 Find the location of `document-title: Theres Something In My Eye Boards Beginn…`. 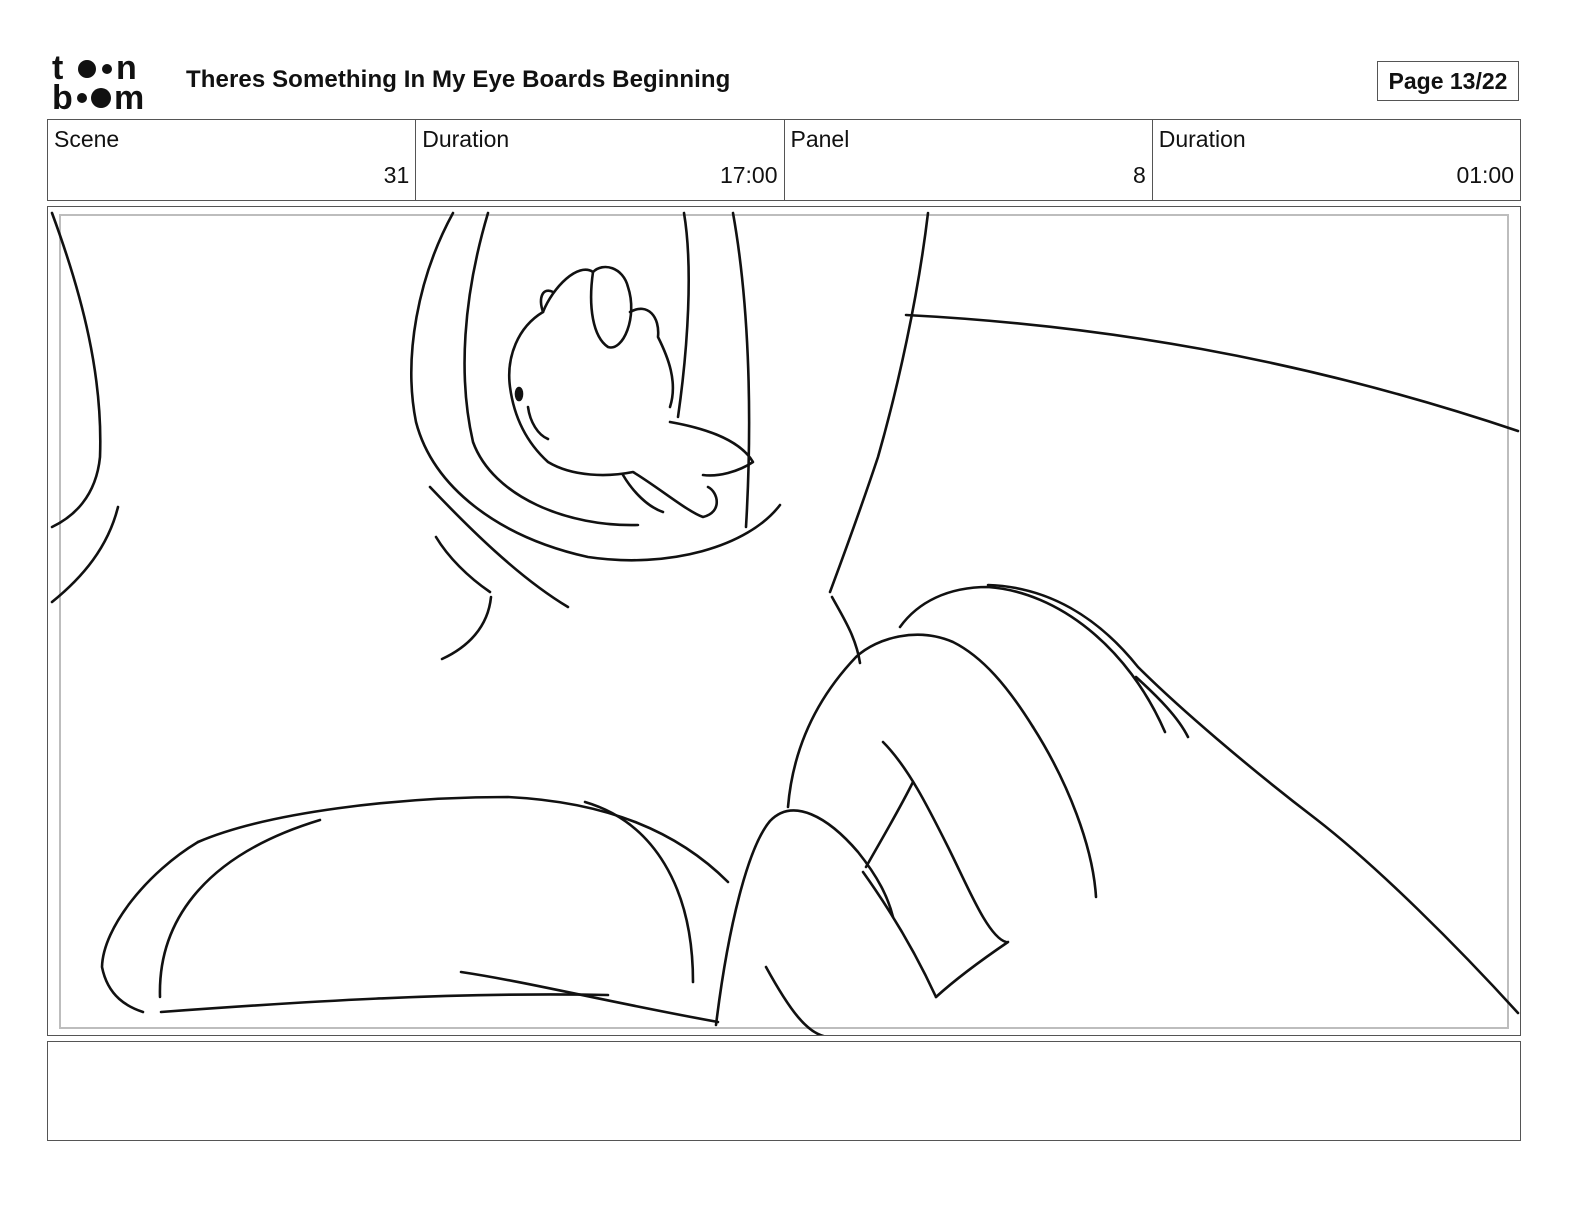

document-title: Theres Something In My Eye Boards Beginn… is located at coordinates (458, 79).